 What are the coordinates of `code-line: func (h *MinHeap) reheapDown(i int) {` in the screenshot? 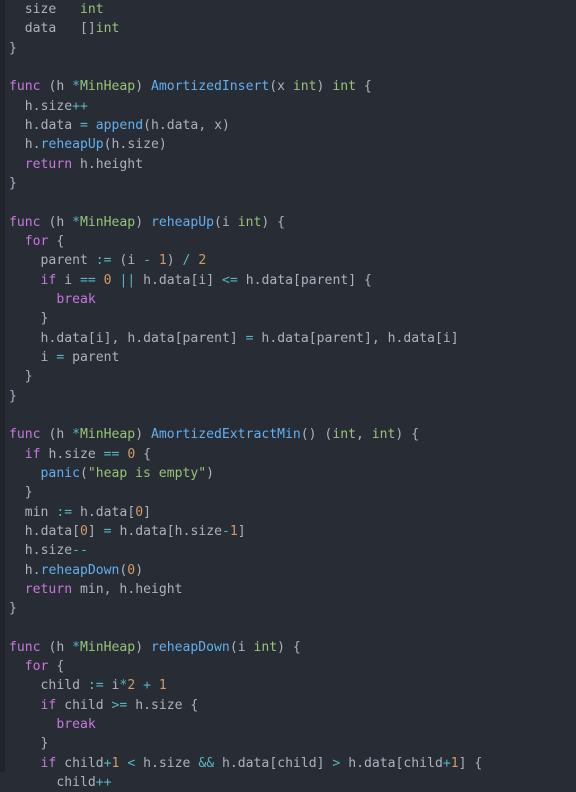 It's located at (155, 647).